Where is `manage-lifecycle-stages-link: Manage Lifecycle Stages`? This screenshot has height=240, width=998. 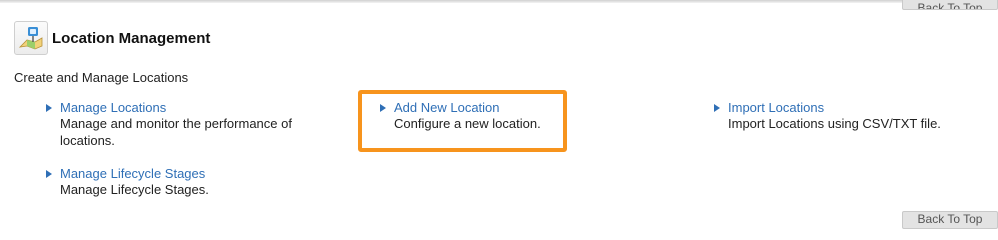 manage-lifecycle-stages-link: Manage Lifecycle Stages is located at coordinates (132, 173).